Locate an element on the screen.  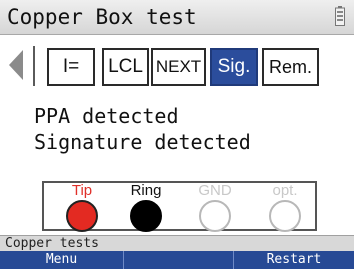
status-bar: Copper tests is located at coordinates (177, 243).